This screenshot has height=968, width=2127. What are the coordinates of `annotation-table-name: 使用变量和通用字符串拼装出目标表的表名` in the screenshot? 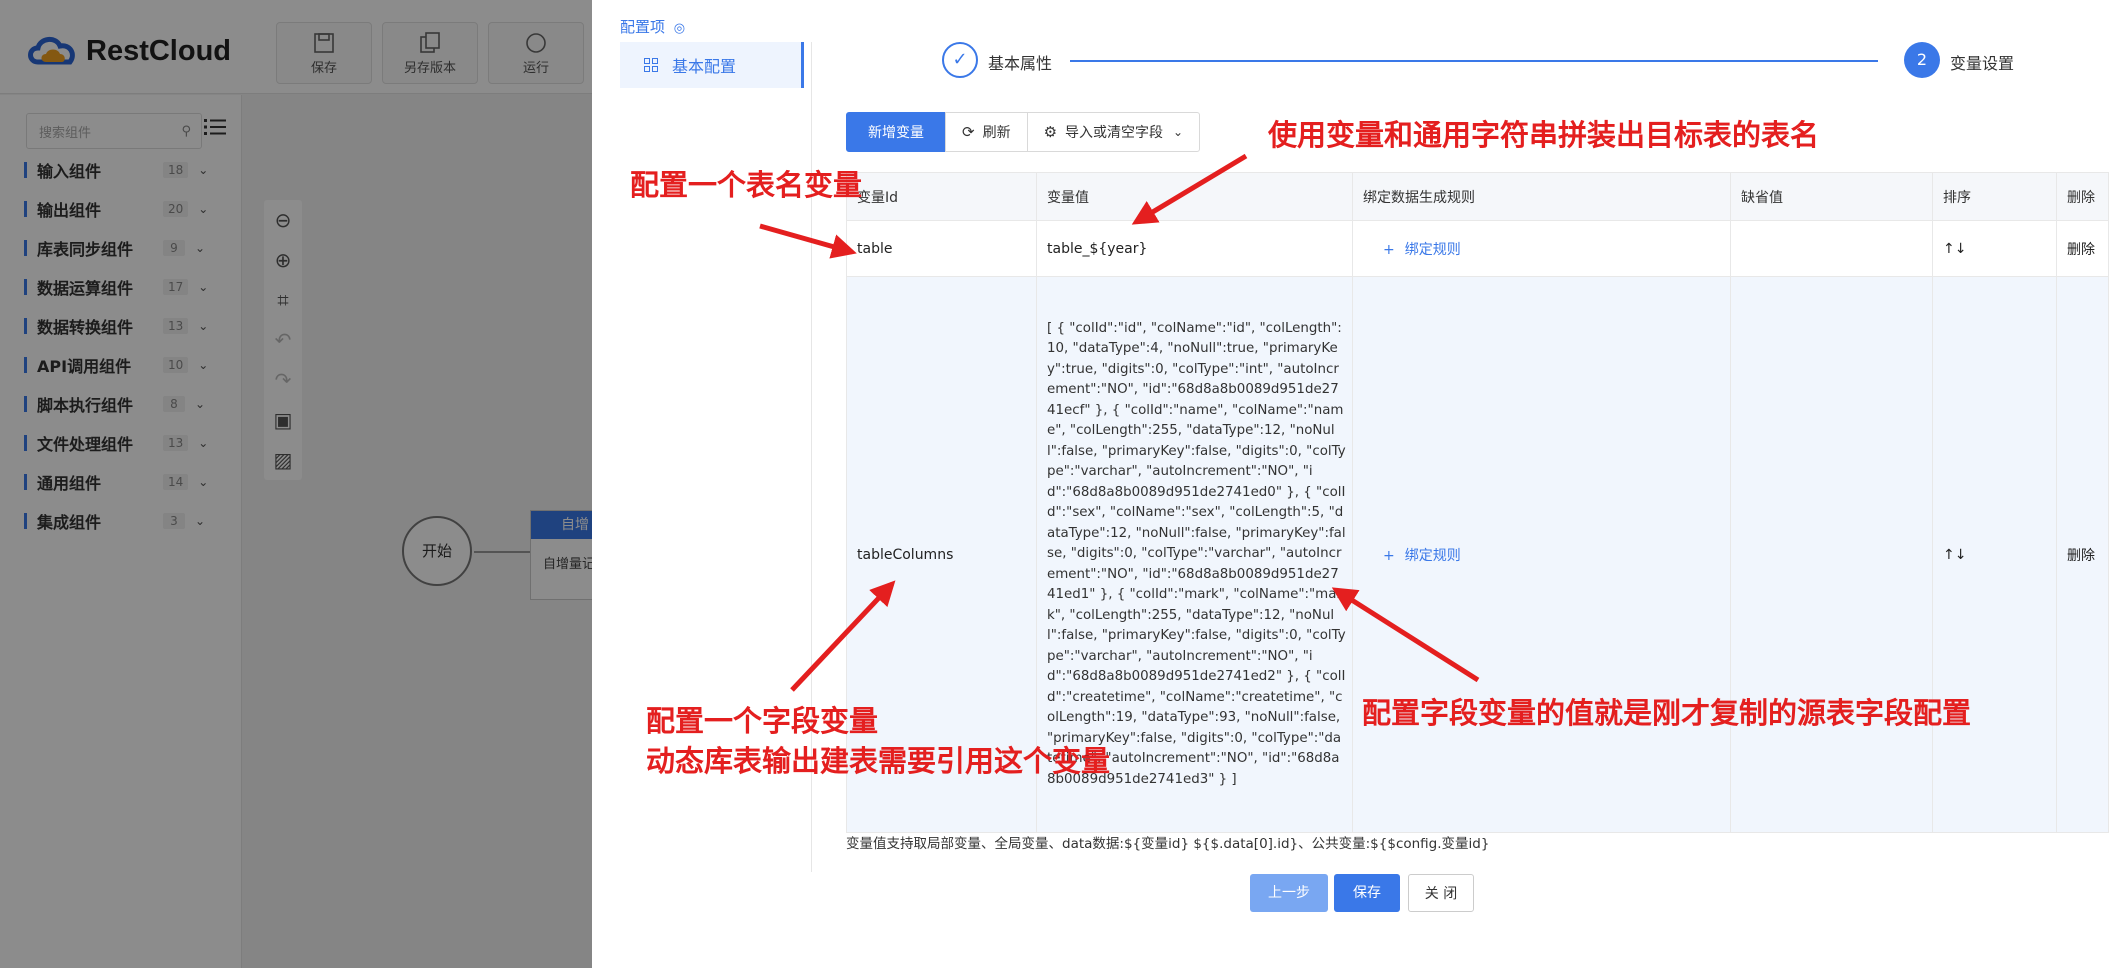 It's located at (1544, 135).